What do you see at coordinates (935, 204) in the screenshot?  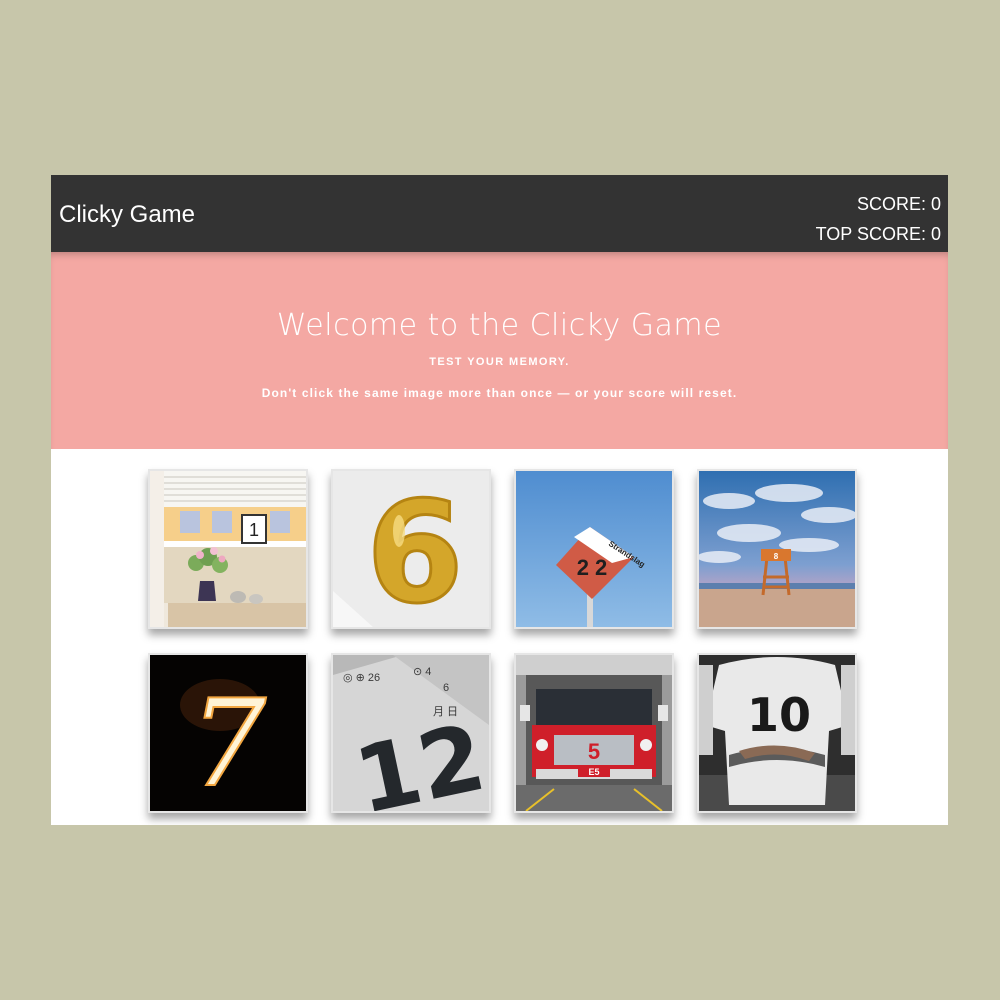 I see `score-value: 0` at bounding box center [935, 204].